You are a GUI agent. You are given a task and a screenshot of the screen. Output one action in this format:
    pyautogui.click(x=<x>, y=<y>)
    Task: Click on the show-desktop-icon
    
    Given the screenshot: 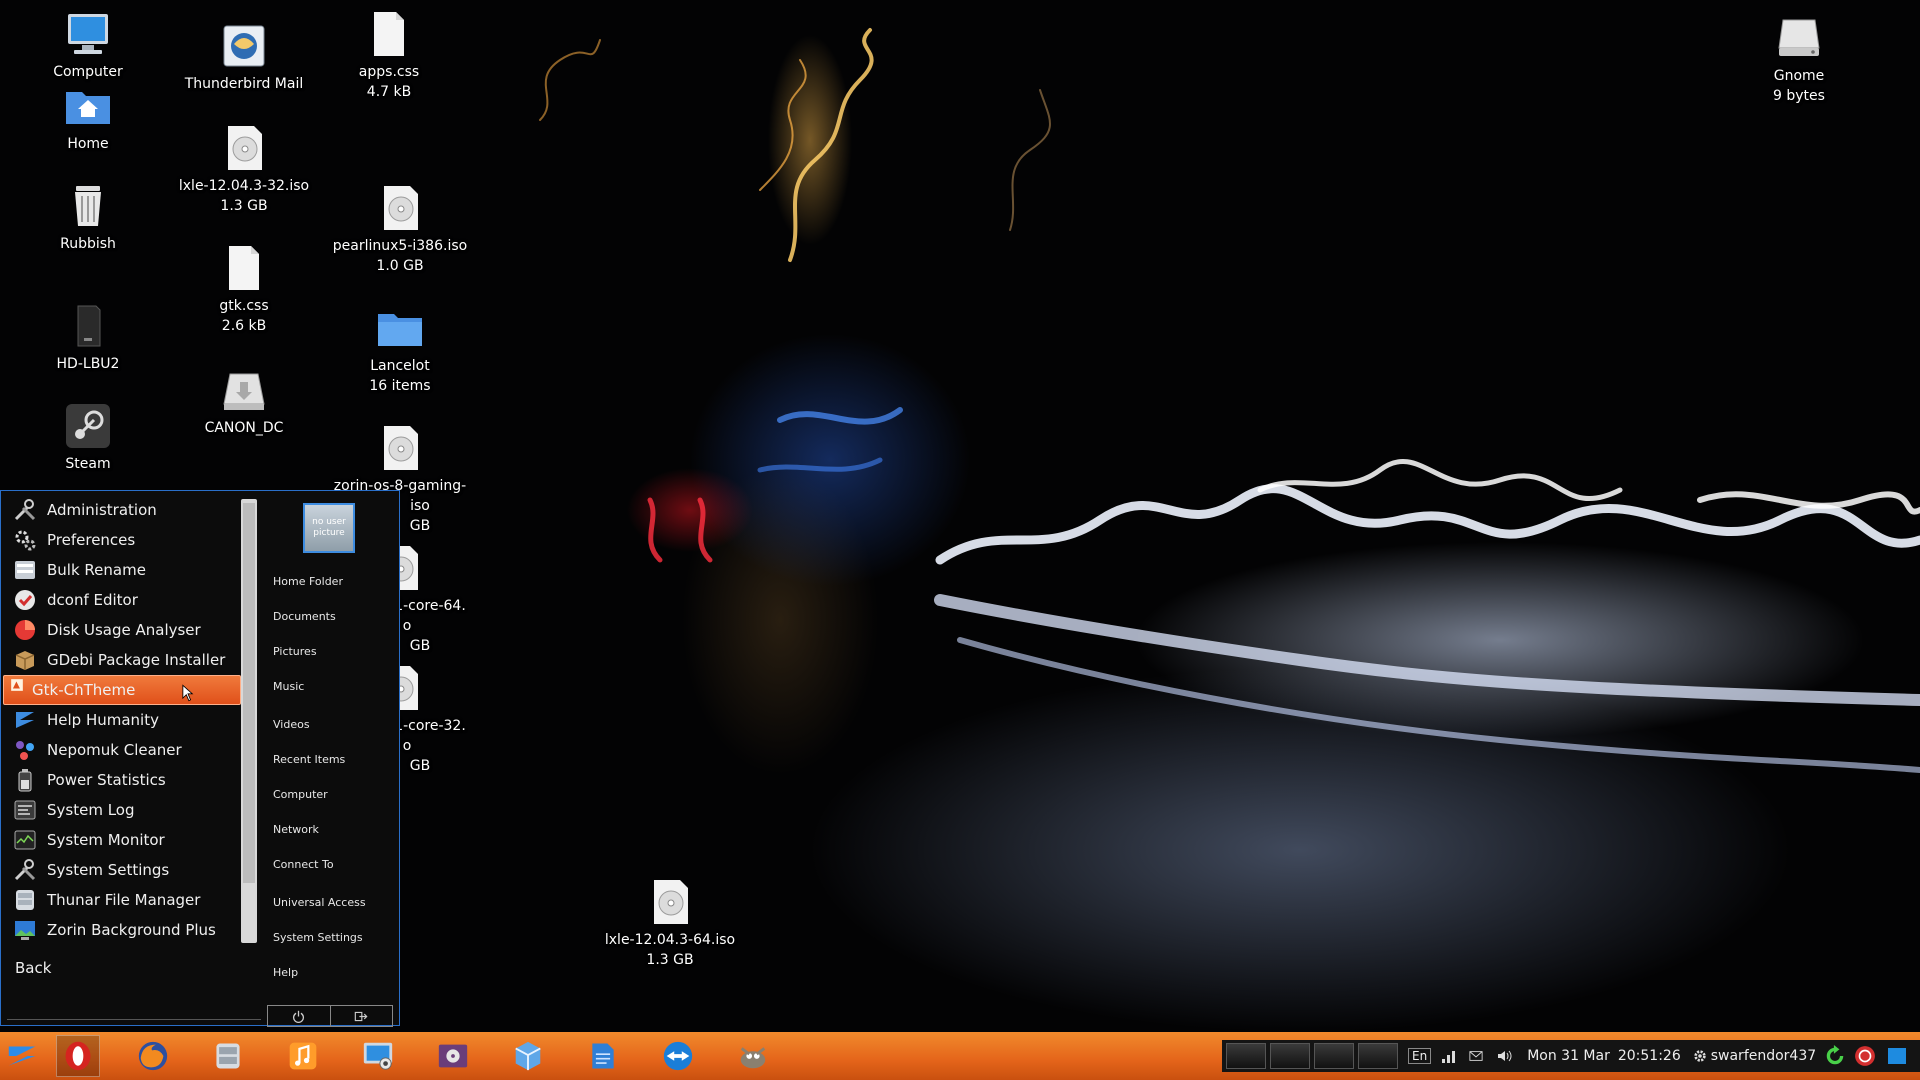 What is the action you would take?
    pyautogui.click(x=1897, y=1056)
    